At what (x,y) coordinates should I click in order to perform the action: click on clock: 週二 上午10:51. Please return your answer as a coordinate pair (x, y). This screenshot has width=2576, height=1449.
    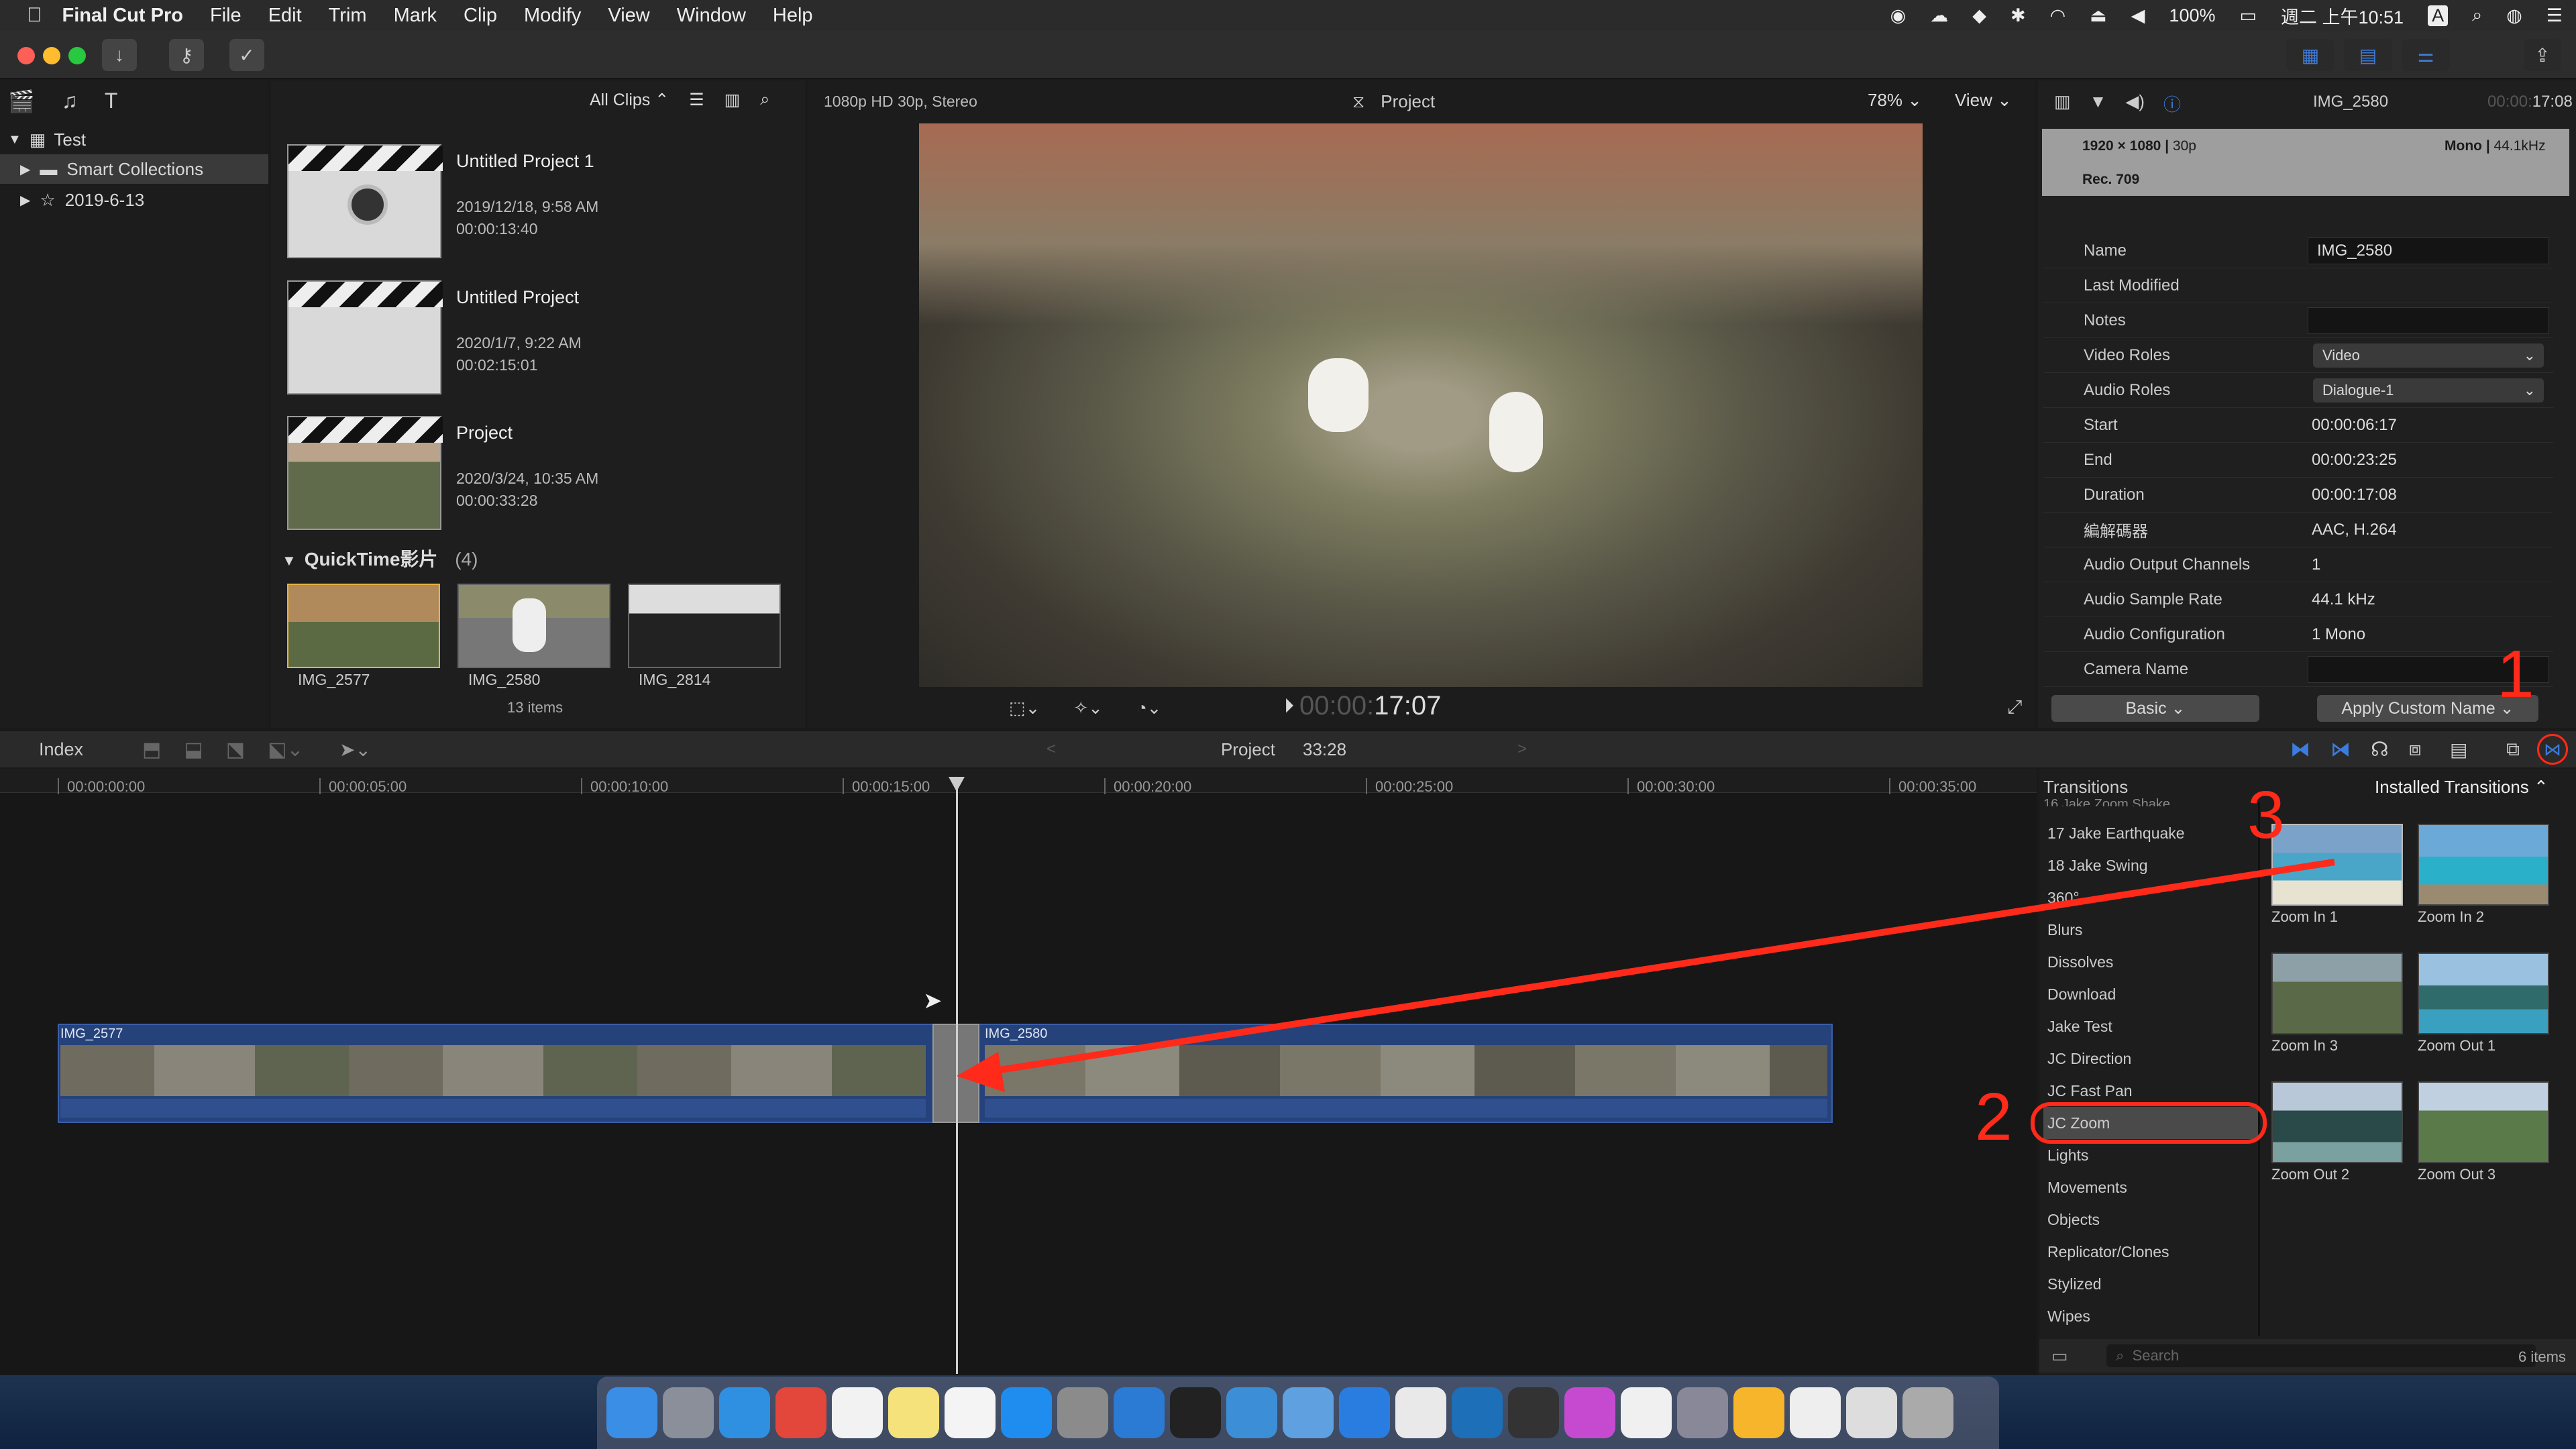
    Looking at the image, I should click on (2342, 16).